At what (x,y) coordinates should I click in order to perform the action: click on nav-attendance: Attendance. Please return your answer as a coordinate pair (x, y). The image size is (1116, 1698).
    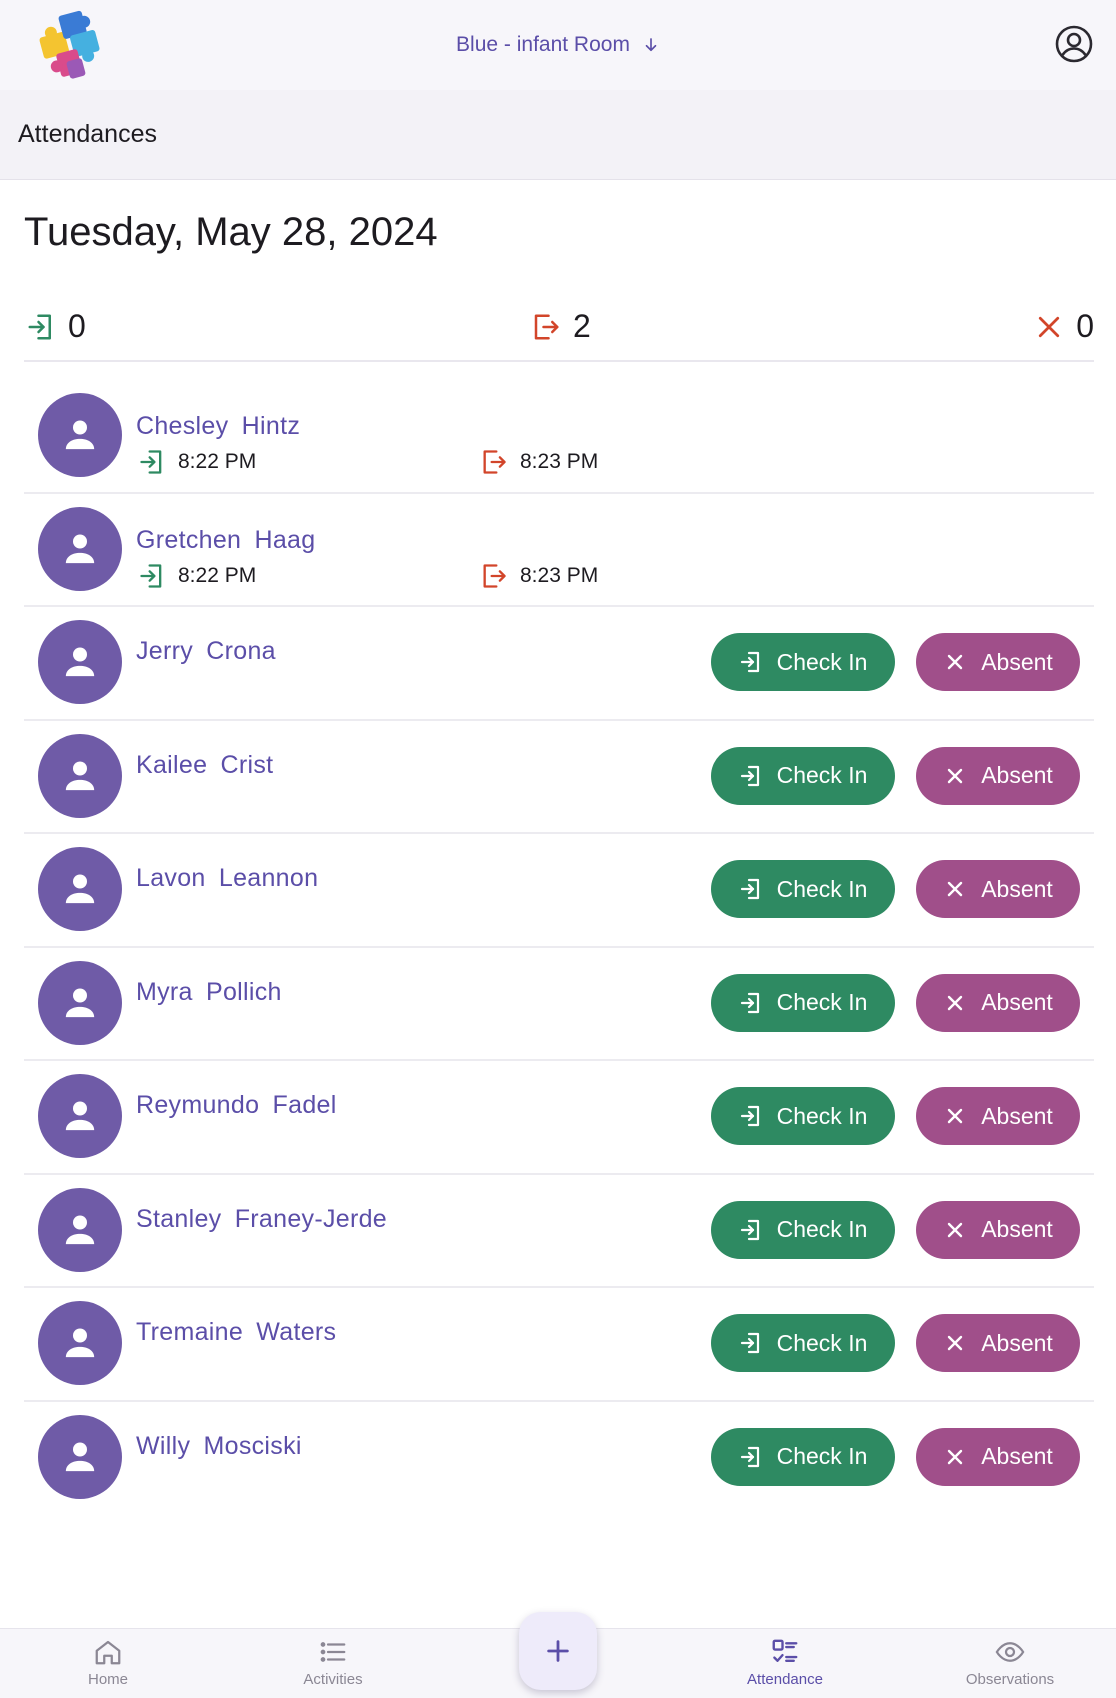
    Looking at the image, I should click on (785, 1662).